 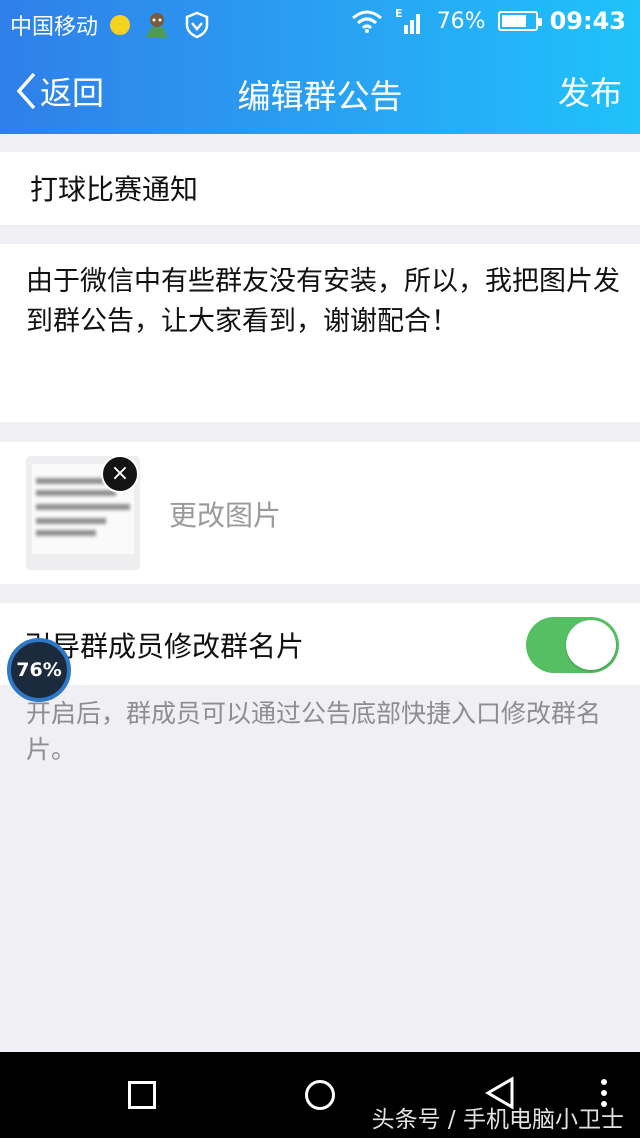 I want to click on system-navigation-bar: 头条号 / 手机电脑小卫士, so click(x=320, y=1095).